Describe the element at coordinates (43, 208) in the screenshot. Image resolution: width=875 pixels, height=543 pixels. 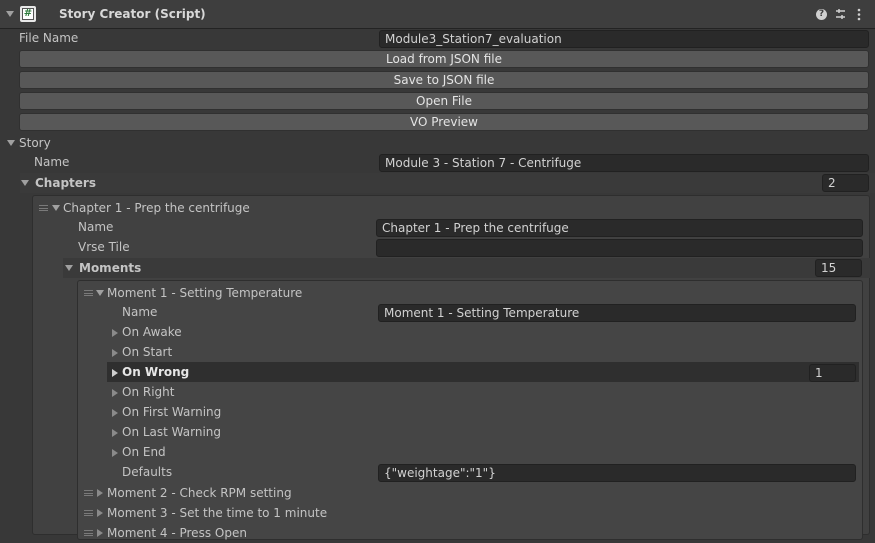
I see `chapter1-drag-handle` at that location.